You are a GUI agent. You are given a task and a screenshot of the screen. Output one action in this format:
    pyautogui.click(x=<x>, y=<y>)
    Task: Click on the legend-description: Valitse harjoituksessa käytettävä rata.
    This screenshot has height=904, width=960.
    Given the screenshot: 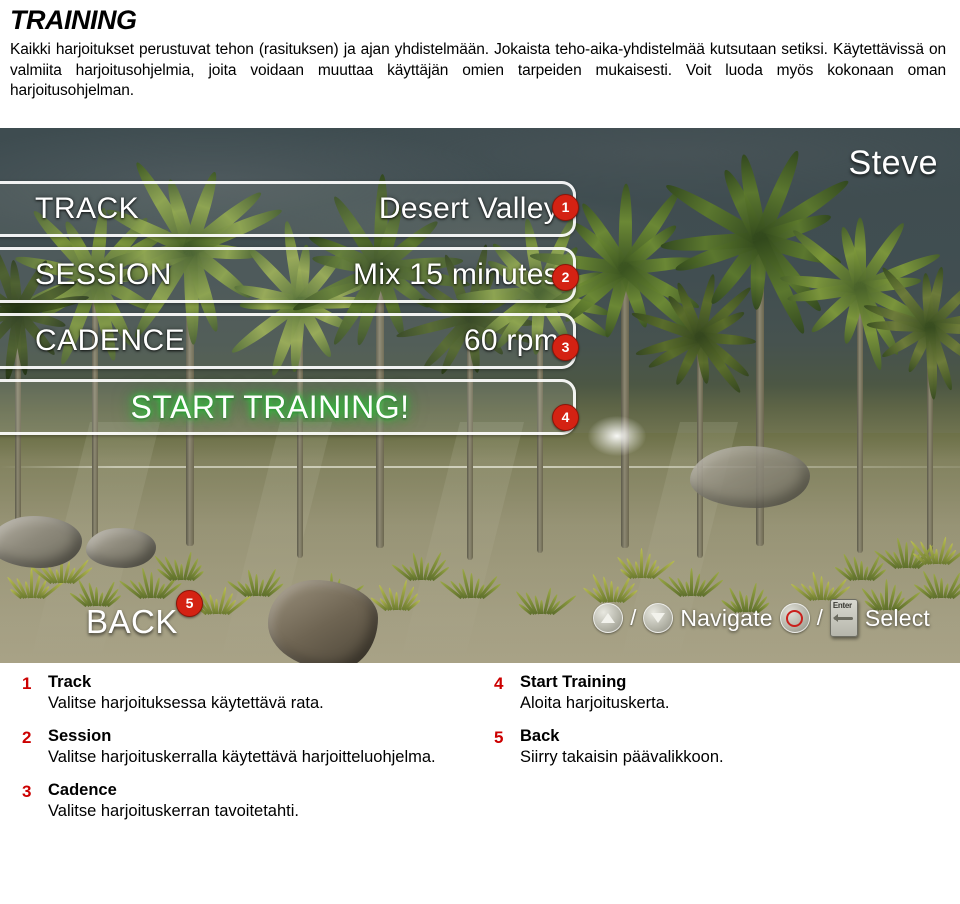 What is the action you would take?
    pyautogui.click(x=186, y=703)
    